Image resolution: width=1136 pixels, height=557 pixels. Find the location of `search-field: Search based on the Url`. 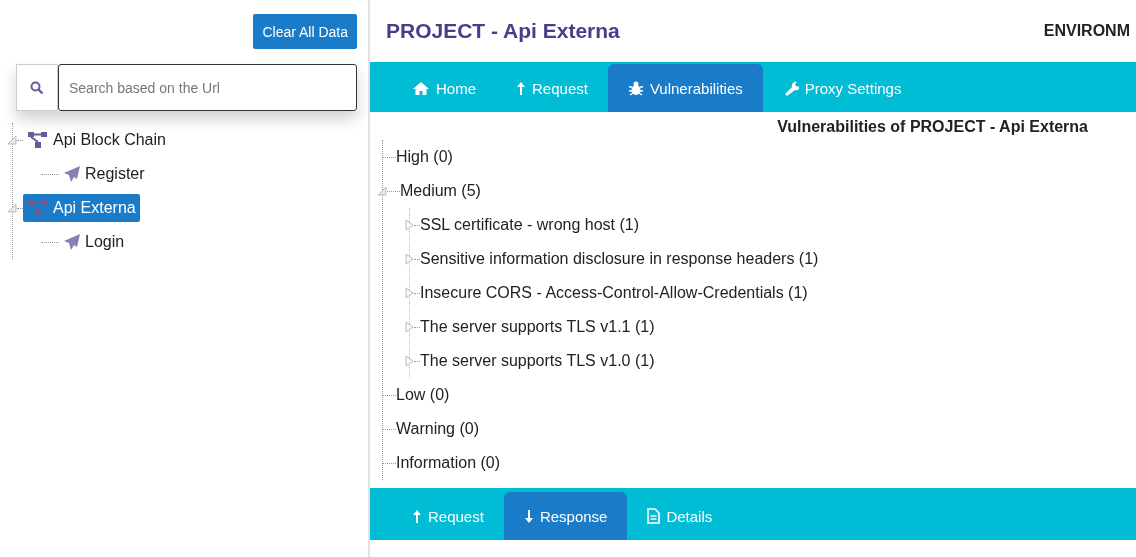

search-field: Search based on the Url is located at coordinates (207, 87).